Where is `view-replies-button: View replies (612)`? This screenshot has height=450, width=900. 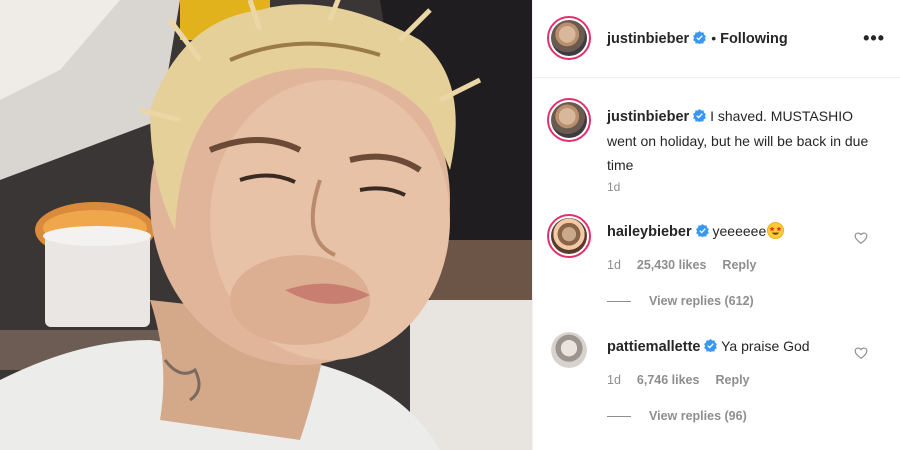
view-replies-button: View replies (612) is located at coordinates (680, 301).